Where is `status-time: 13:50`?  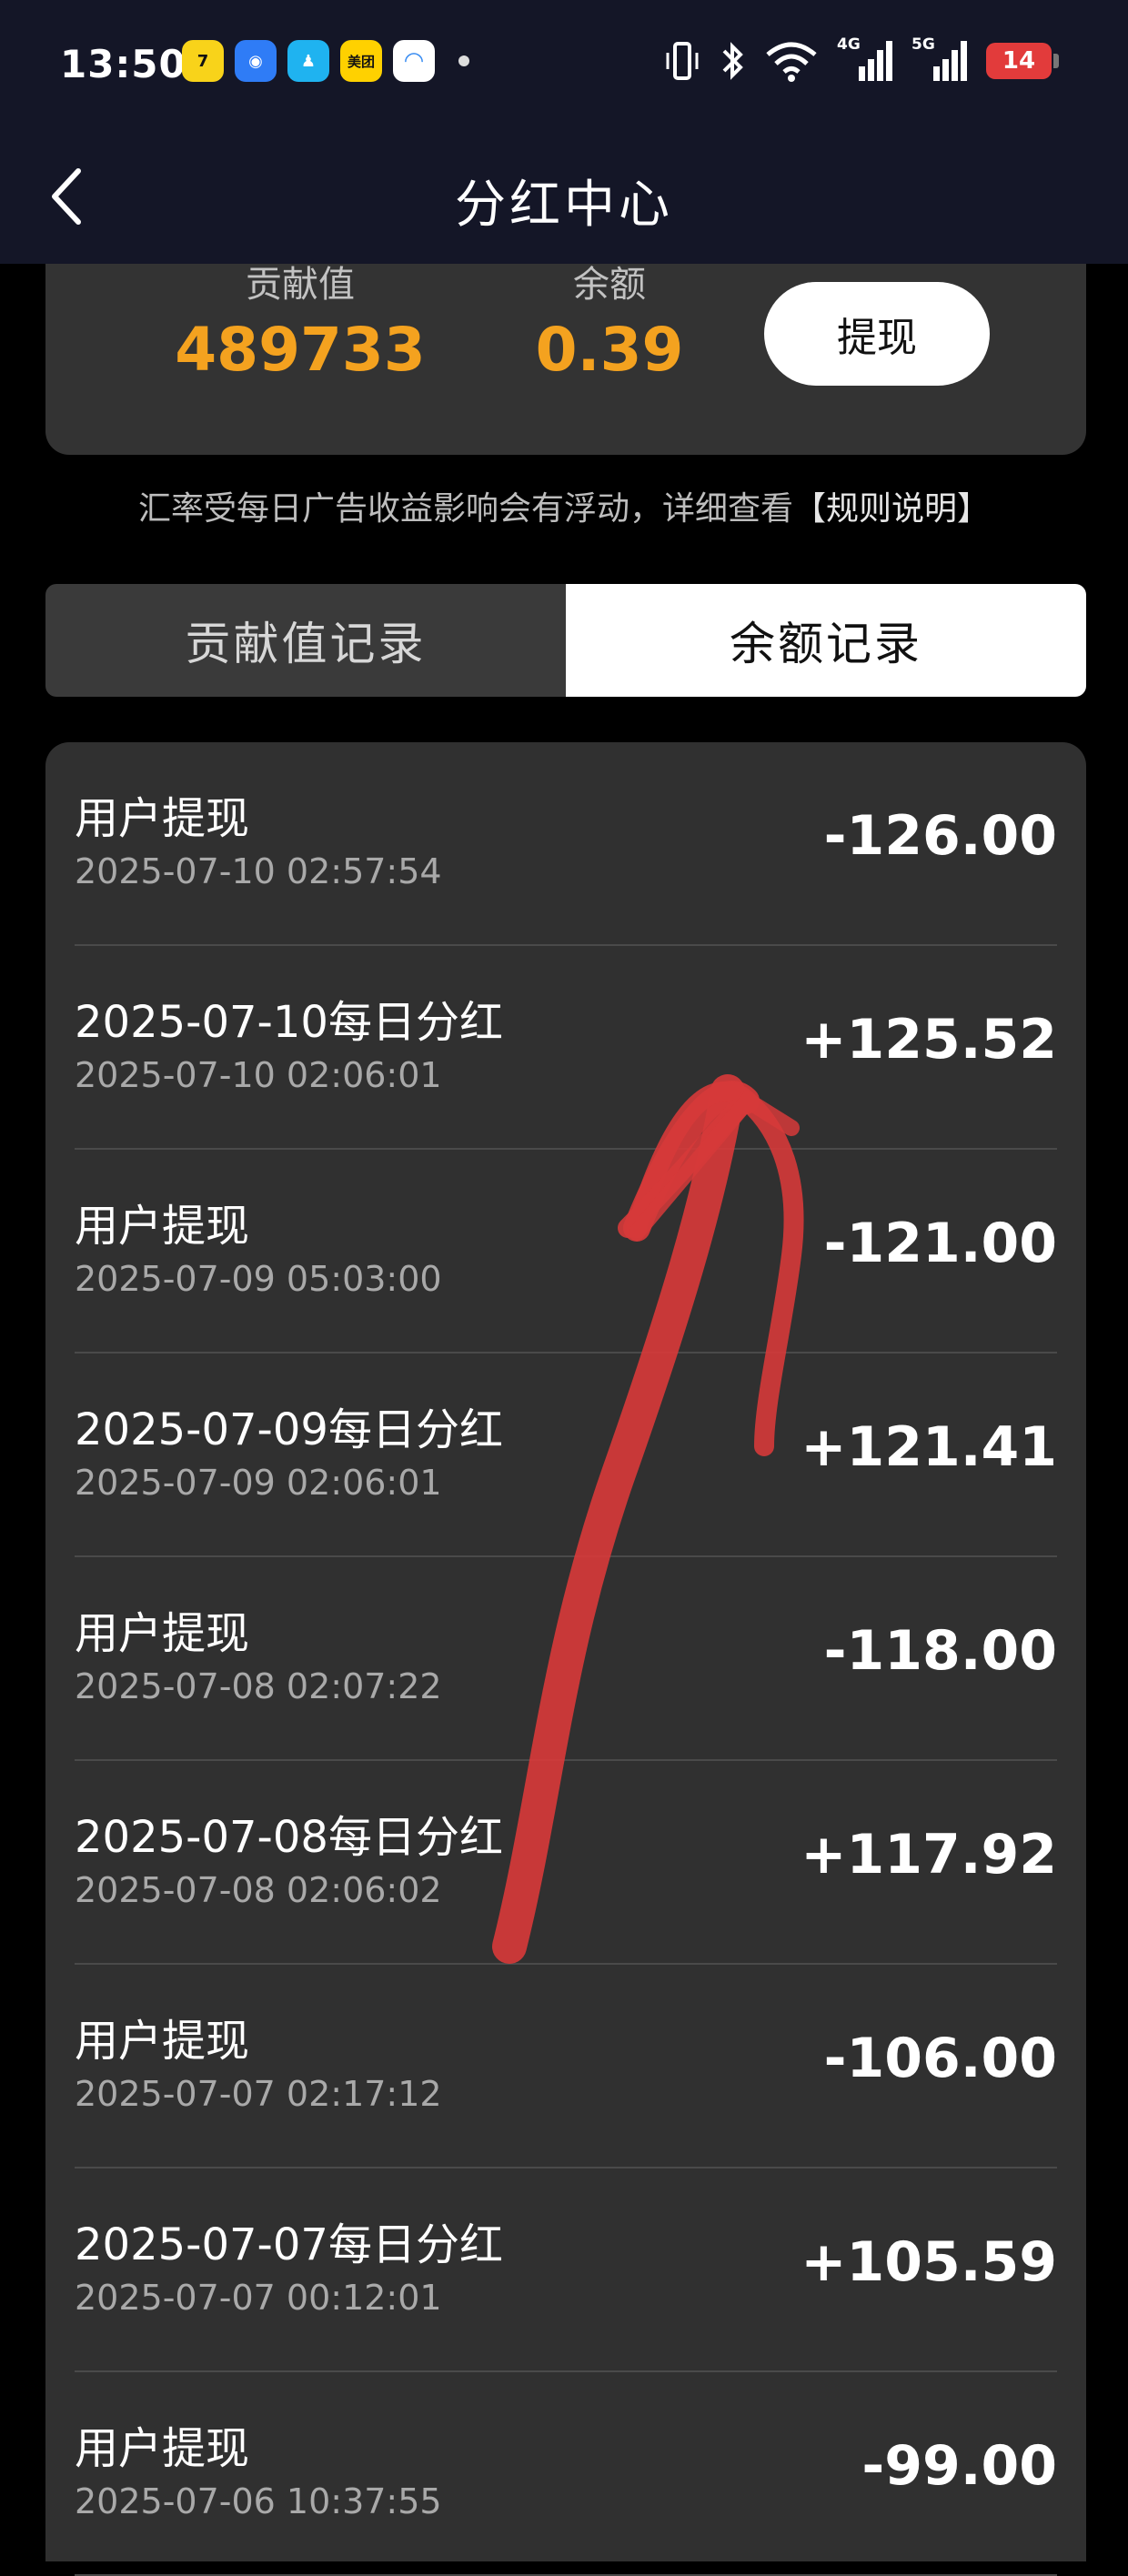
status-time: 13:50 is located at coordinates (123, 64).